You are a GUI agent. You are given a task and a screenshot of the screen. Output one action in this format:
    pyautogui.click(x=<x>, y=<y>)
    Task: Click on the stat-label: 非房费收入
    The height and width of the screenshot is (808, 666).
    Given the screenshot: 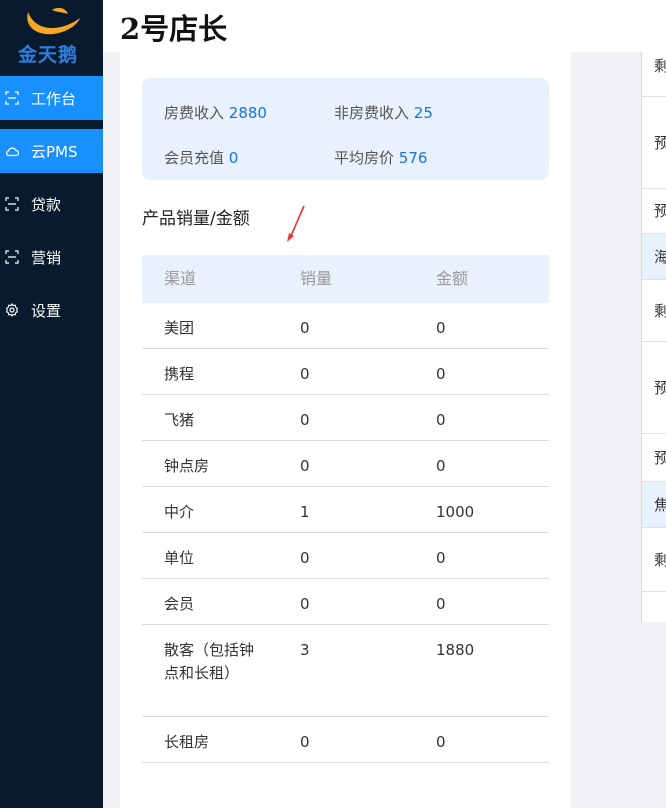 What is the action you would take?
    pyautogui.click(x=372, y=113)
    